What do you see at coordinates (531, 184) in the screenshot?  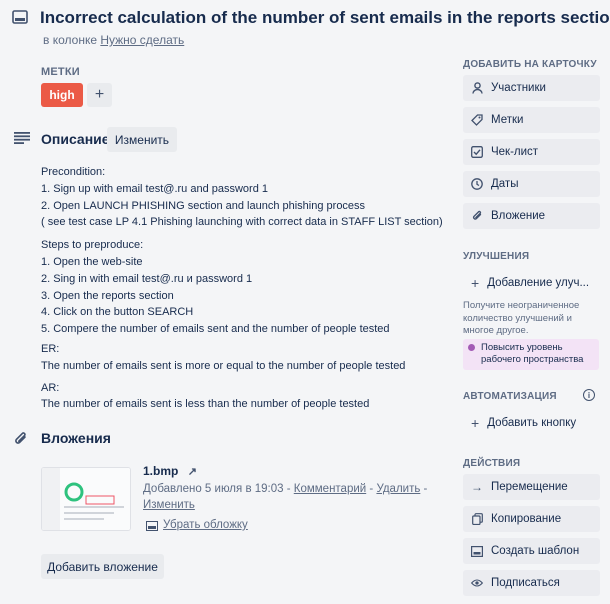 I see `dates-button: Даты` at bounding box center [531, 184].